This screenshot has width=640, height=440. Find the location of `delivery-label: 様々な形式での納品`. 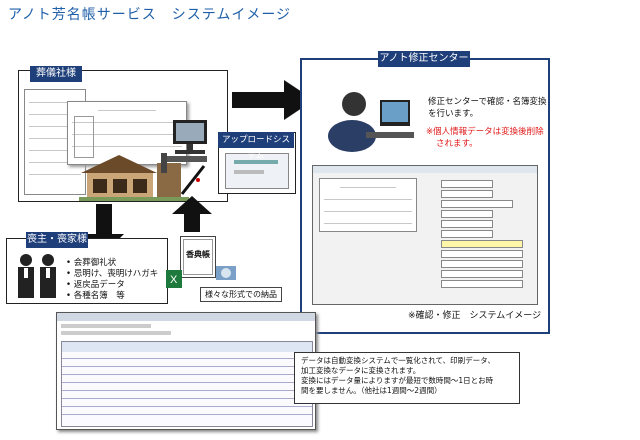

delivery-label: 様々な形式での納品 is located at coordinates (241, 294).